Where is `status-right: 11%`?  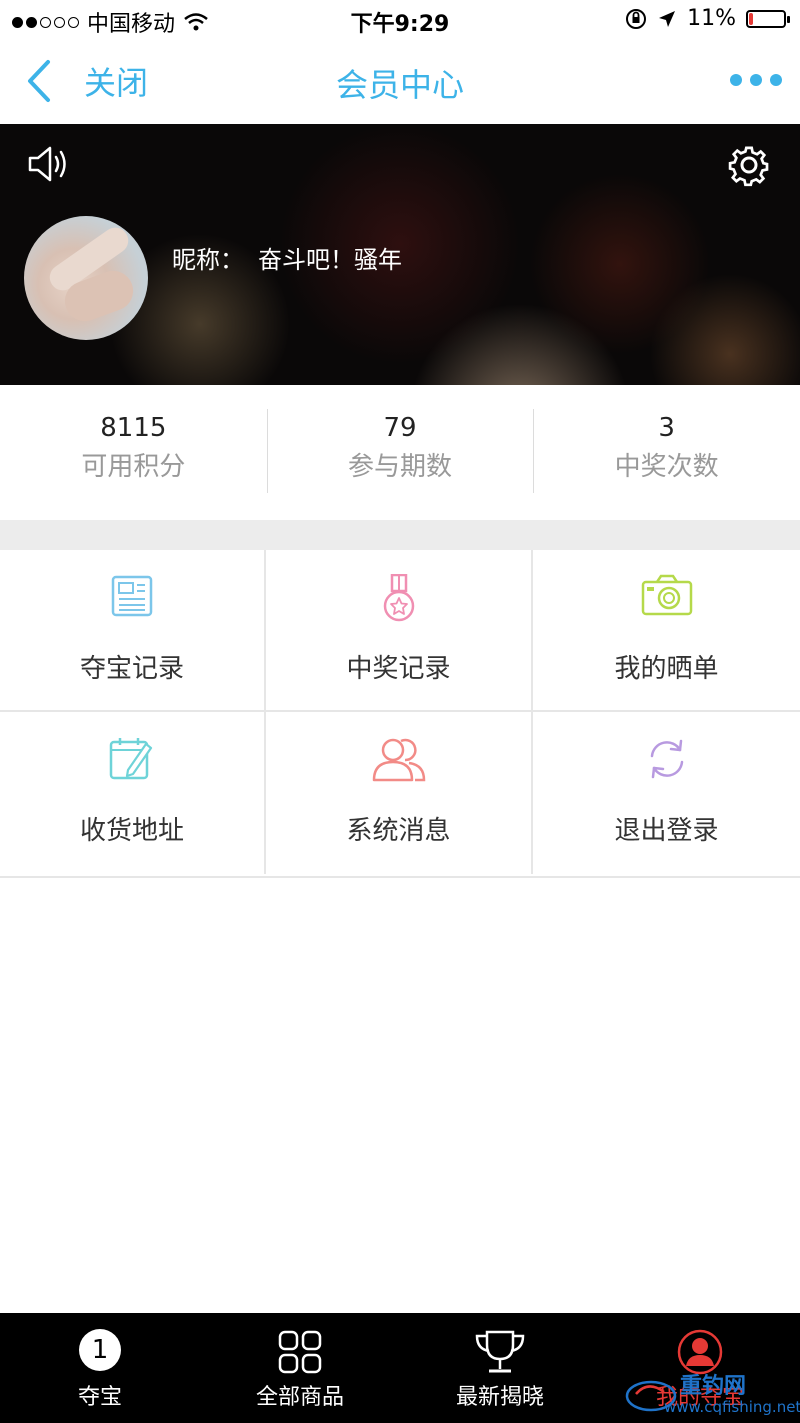 status-right: 11% is located at coordinates (707, 18).